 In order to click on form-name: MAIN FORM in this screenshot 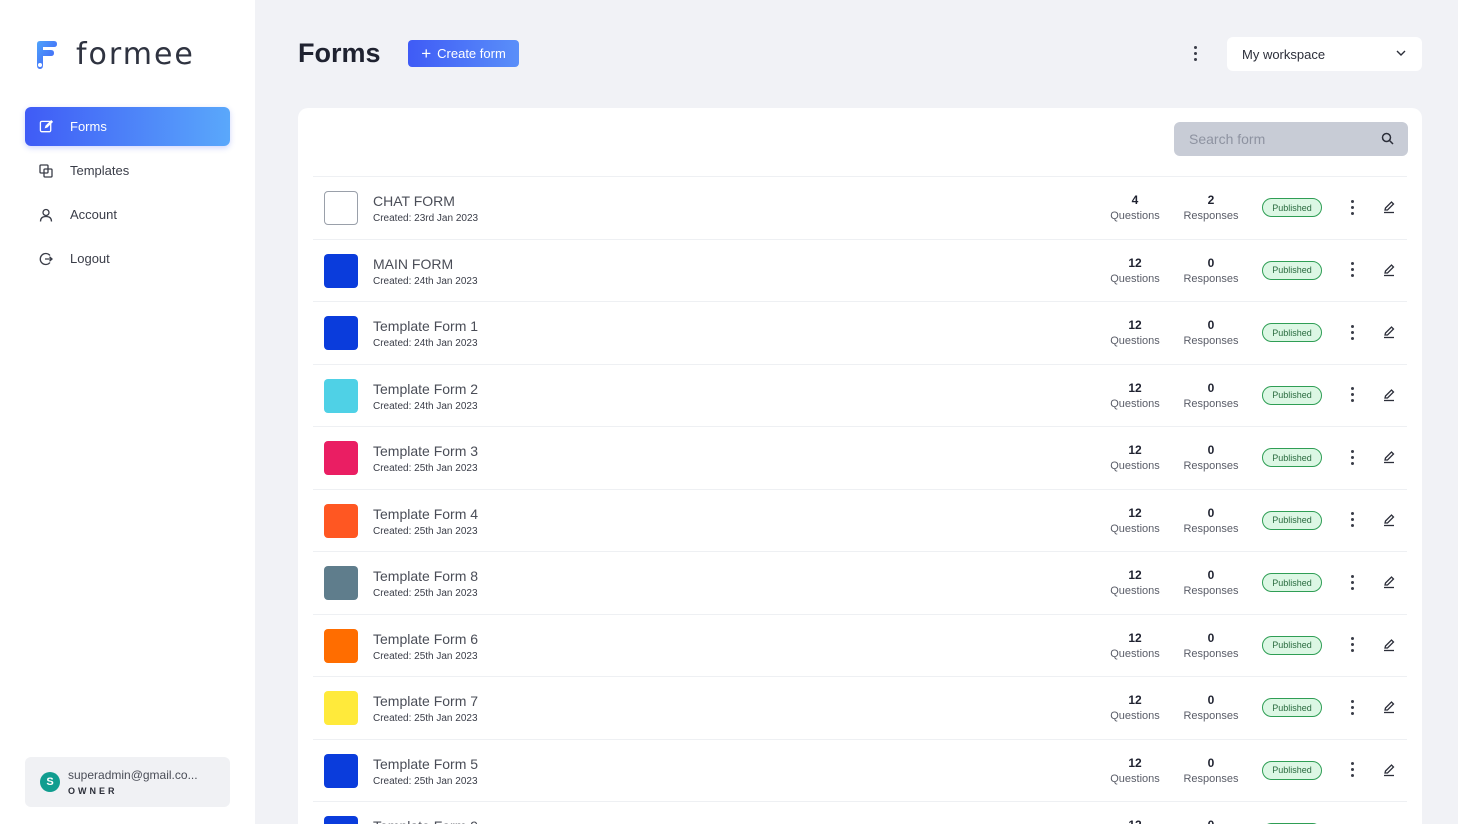, I will do `click(413, 264)`.